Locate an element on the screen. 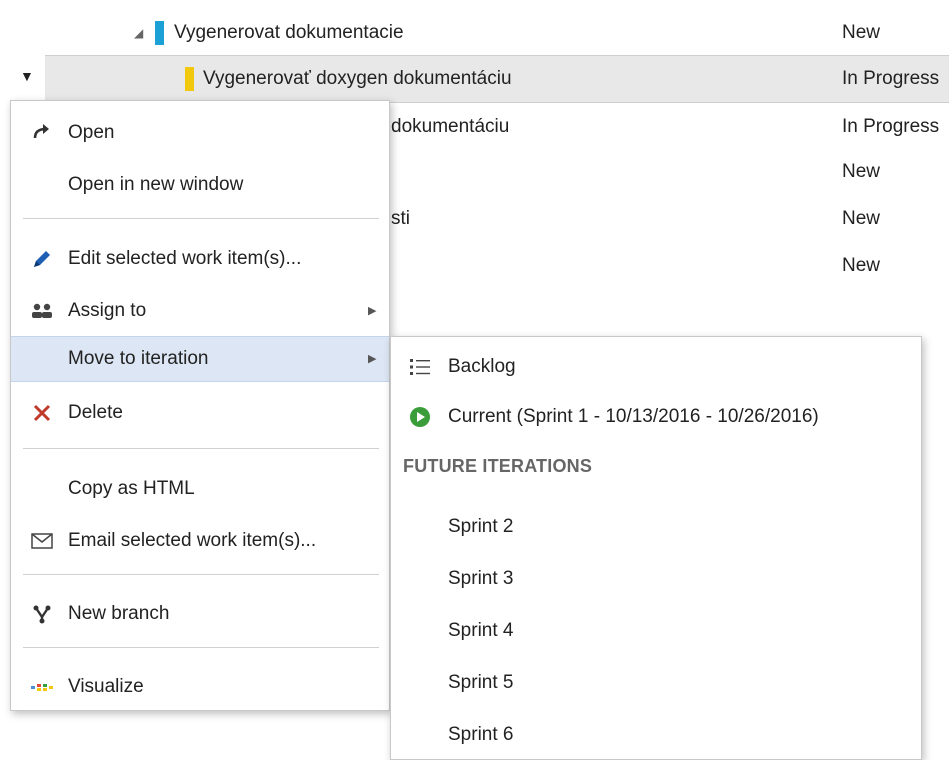 This screenshot has height=760, width=949. work-item-title: dokumentáciu is located at coordinates (450, 126).